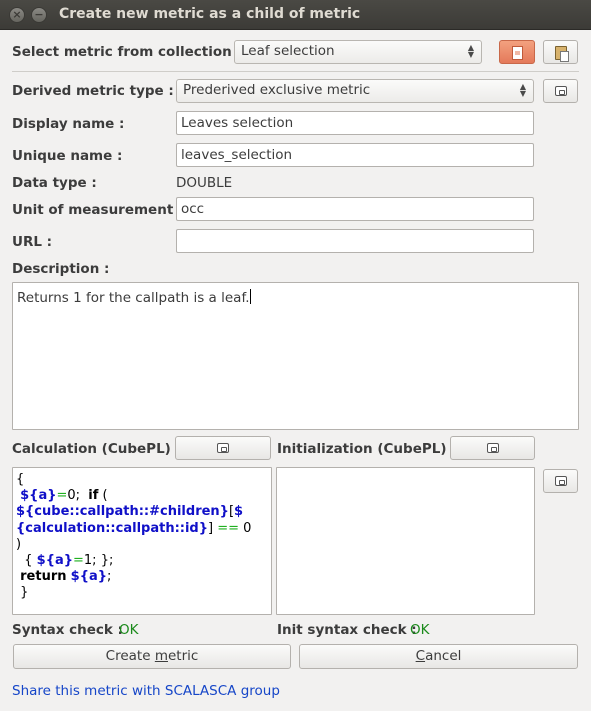 The image size is (591, 711). Describe the element at coordinates (405, 541) in the screenshot. I see `initialization-editor` at that location.